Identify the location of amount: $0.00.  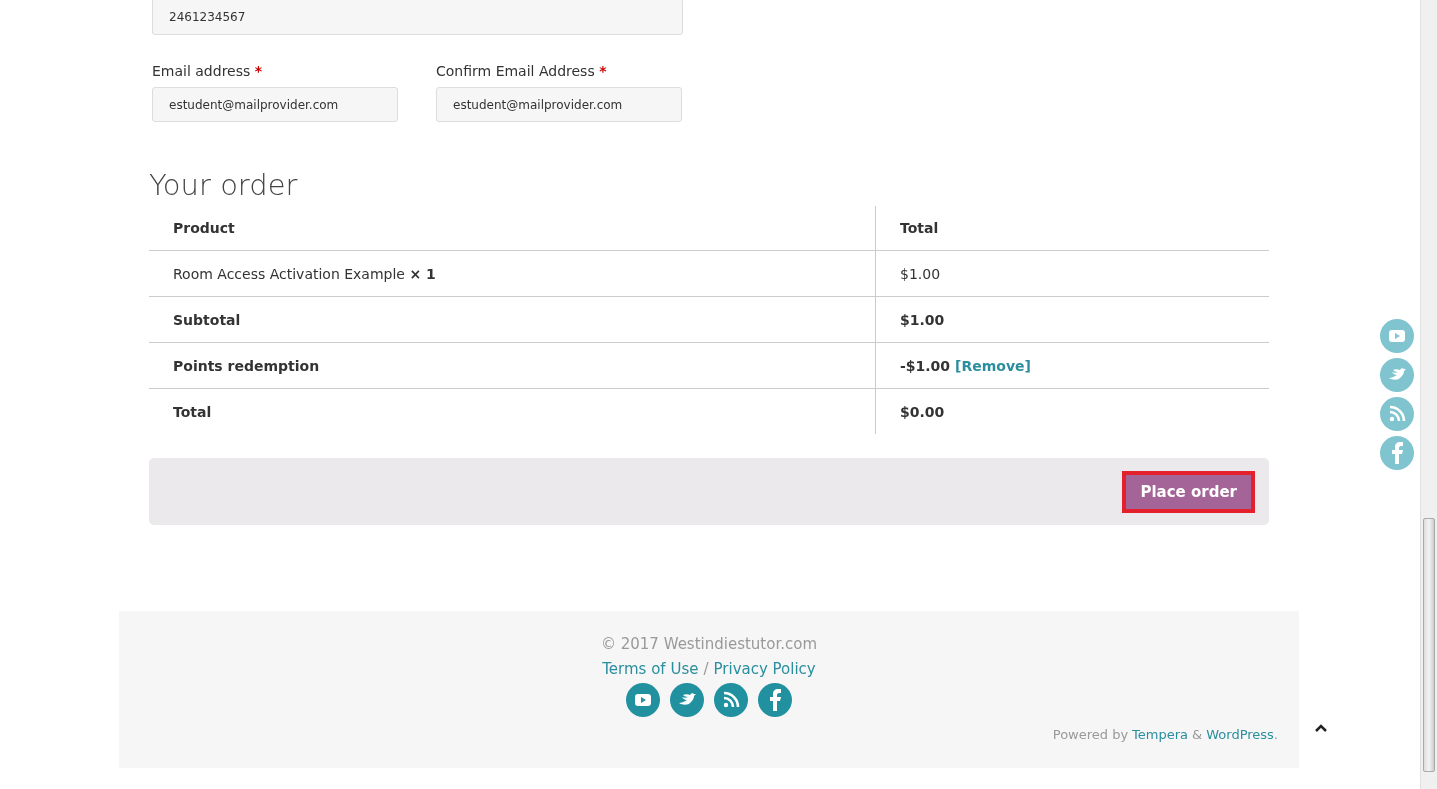
(922, 411).